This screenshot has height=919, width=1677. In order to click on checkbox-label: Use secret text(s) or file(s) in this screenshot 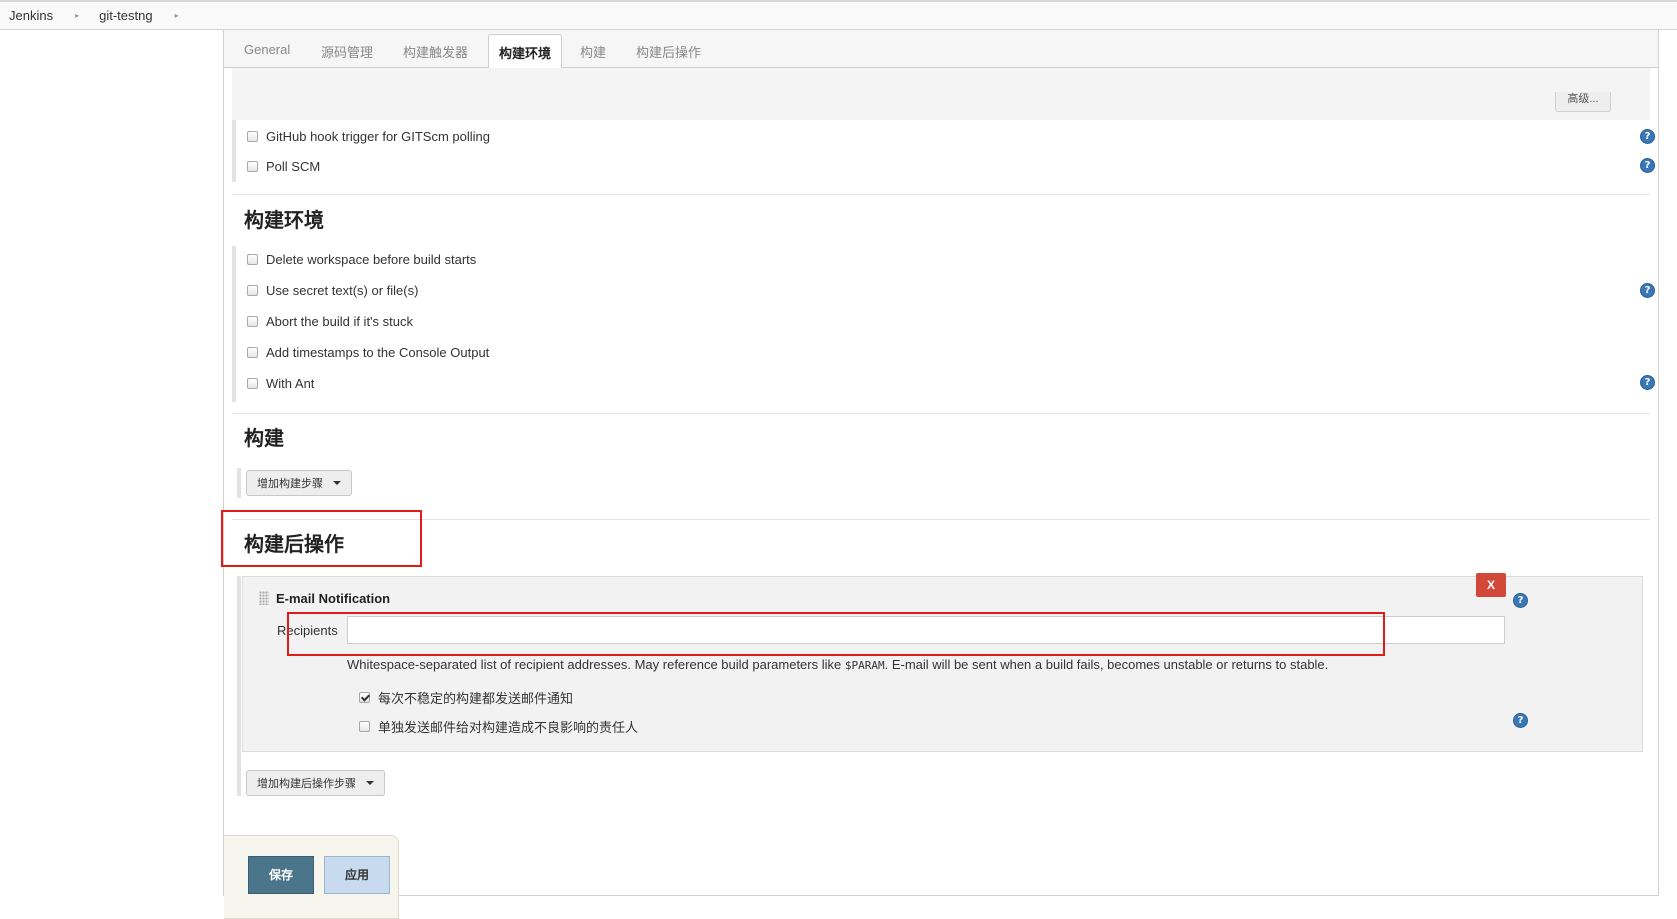, I will do `click(342, 290)`.